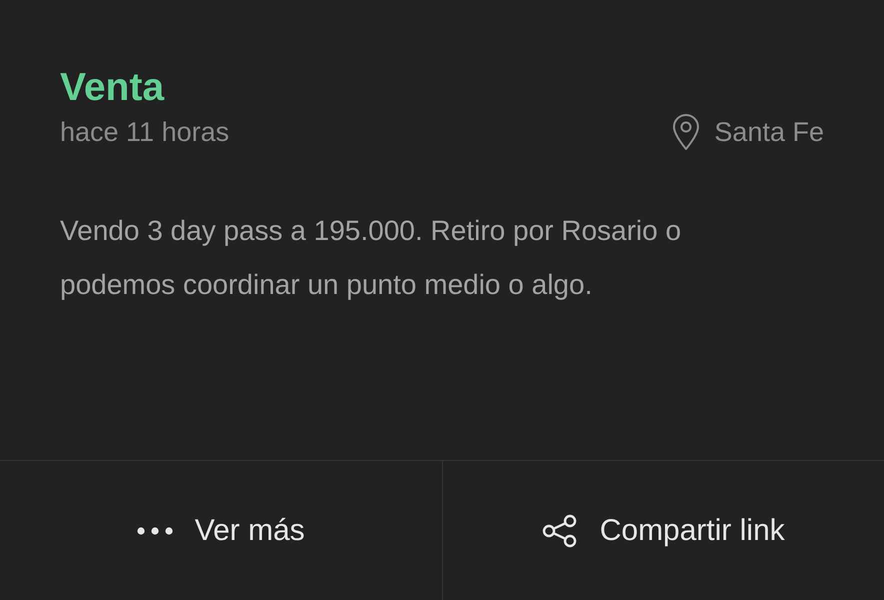  I want to click on share-icon, so click(560, 531).